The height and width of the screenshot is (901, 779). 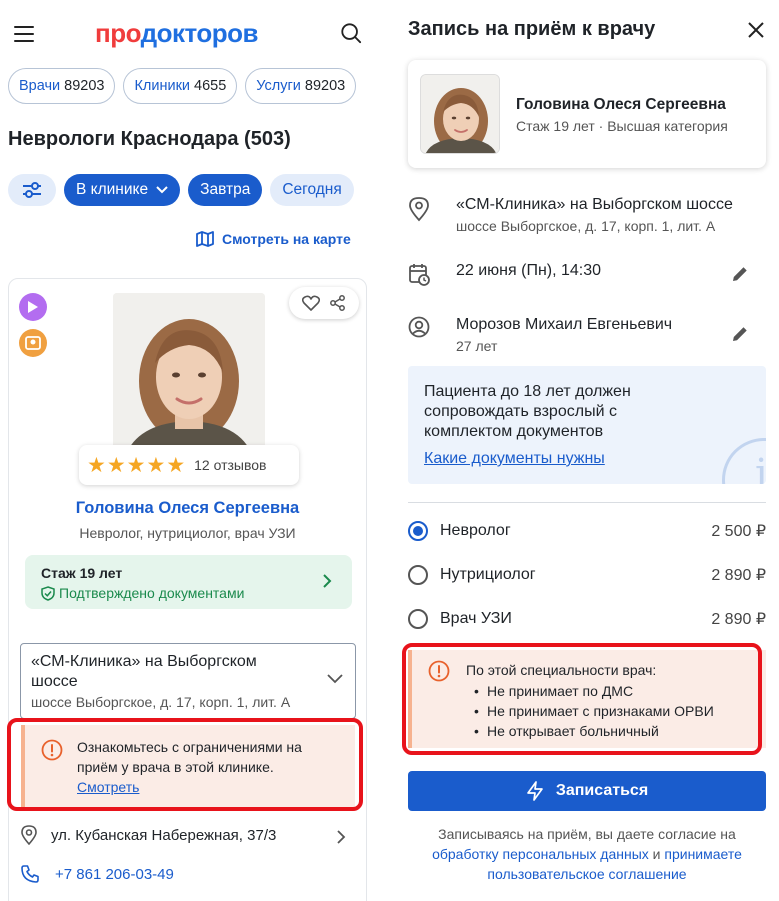 What do you see at coordinates (460, 114) in the screenshot?
I see `doctor-thumbnail` at bounding box center [460, 114].